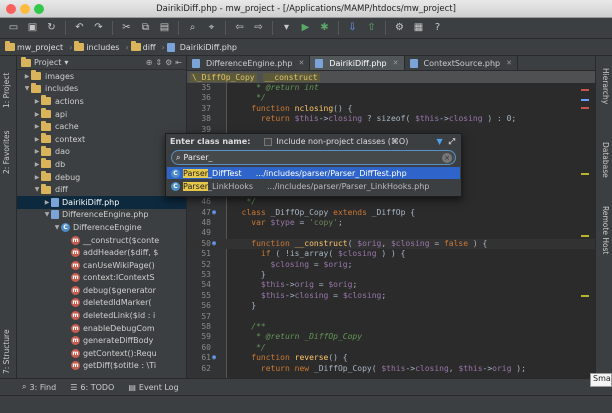  Describe the element at coordinates (391, 306) in the screenshot. I see `code-line: 56 }` at that location.